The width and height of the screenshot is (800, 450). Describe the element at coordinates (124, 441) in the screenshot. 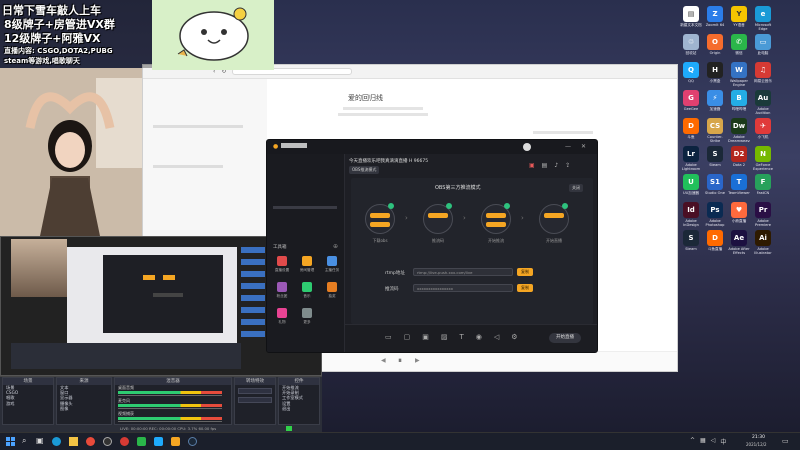

I see `music-task-icon` at that location.